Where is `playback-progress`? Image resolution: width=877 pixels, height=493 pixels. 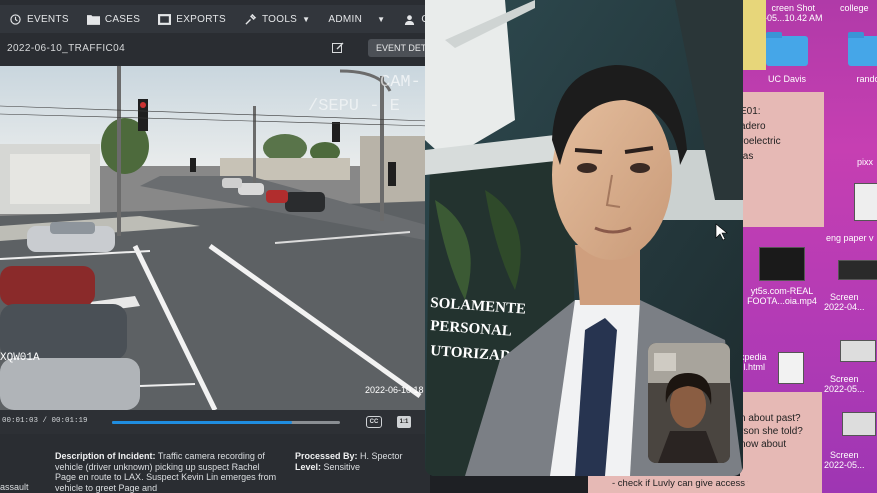
playback-progress is located at coordinates (202, 422).